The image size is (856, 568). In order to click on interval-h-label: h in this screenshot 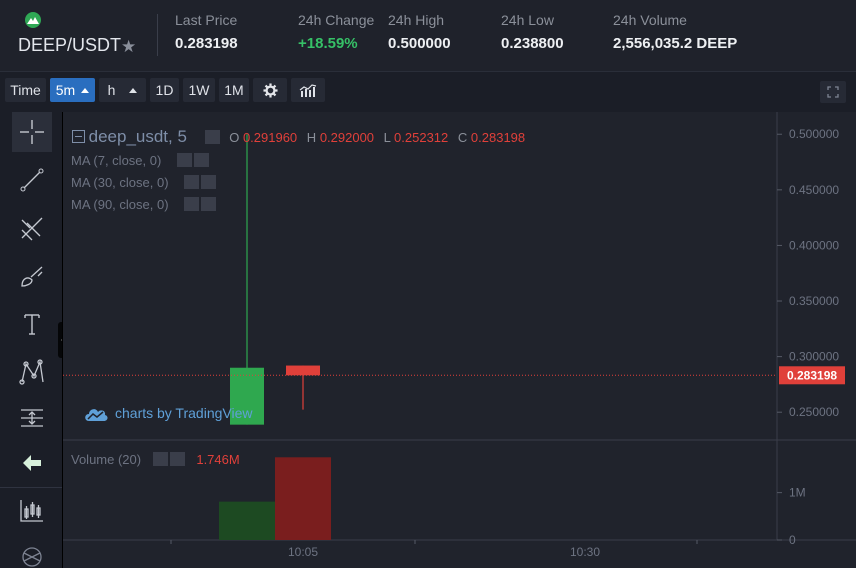, I will do `click(111, 90)`.